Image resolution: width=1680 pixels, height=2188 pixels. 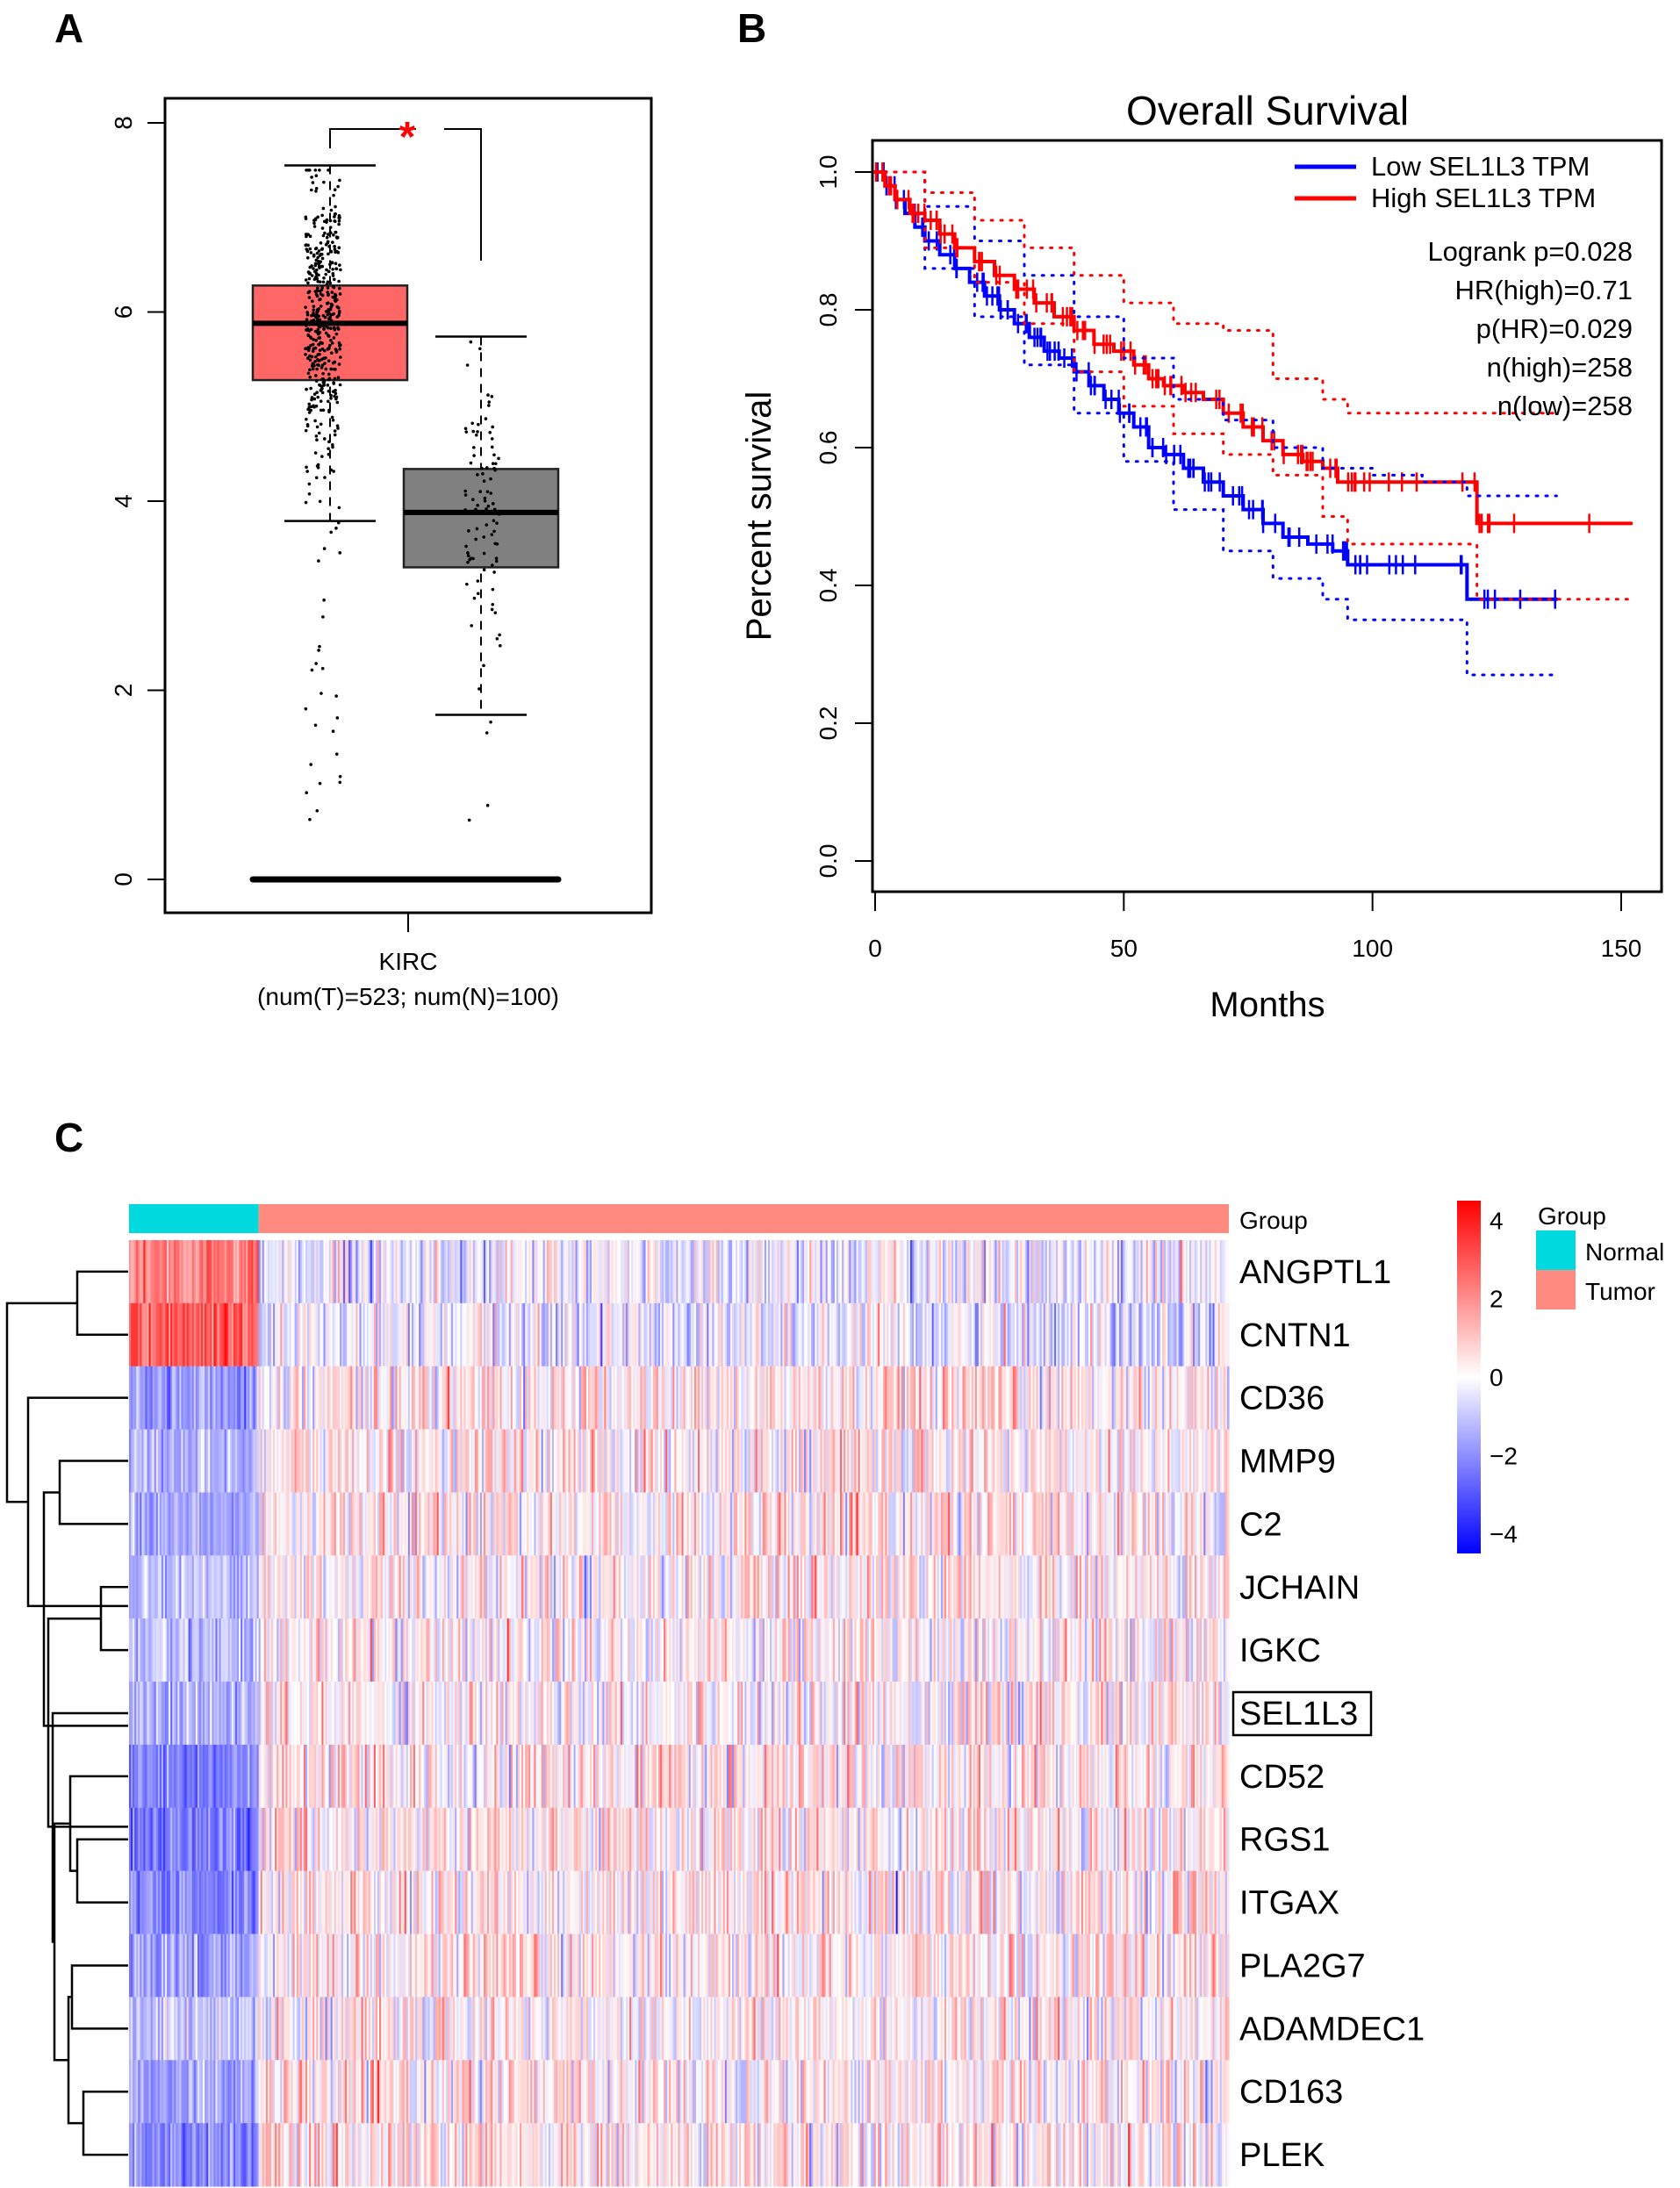 I want to click on significance-asterisk: *, so click(x=407, y=137).